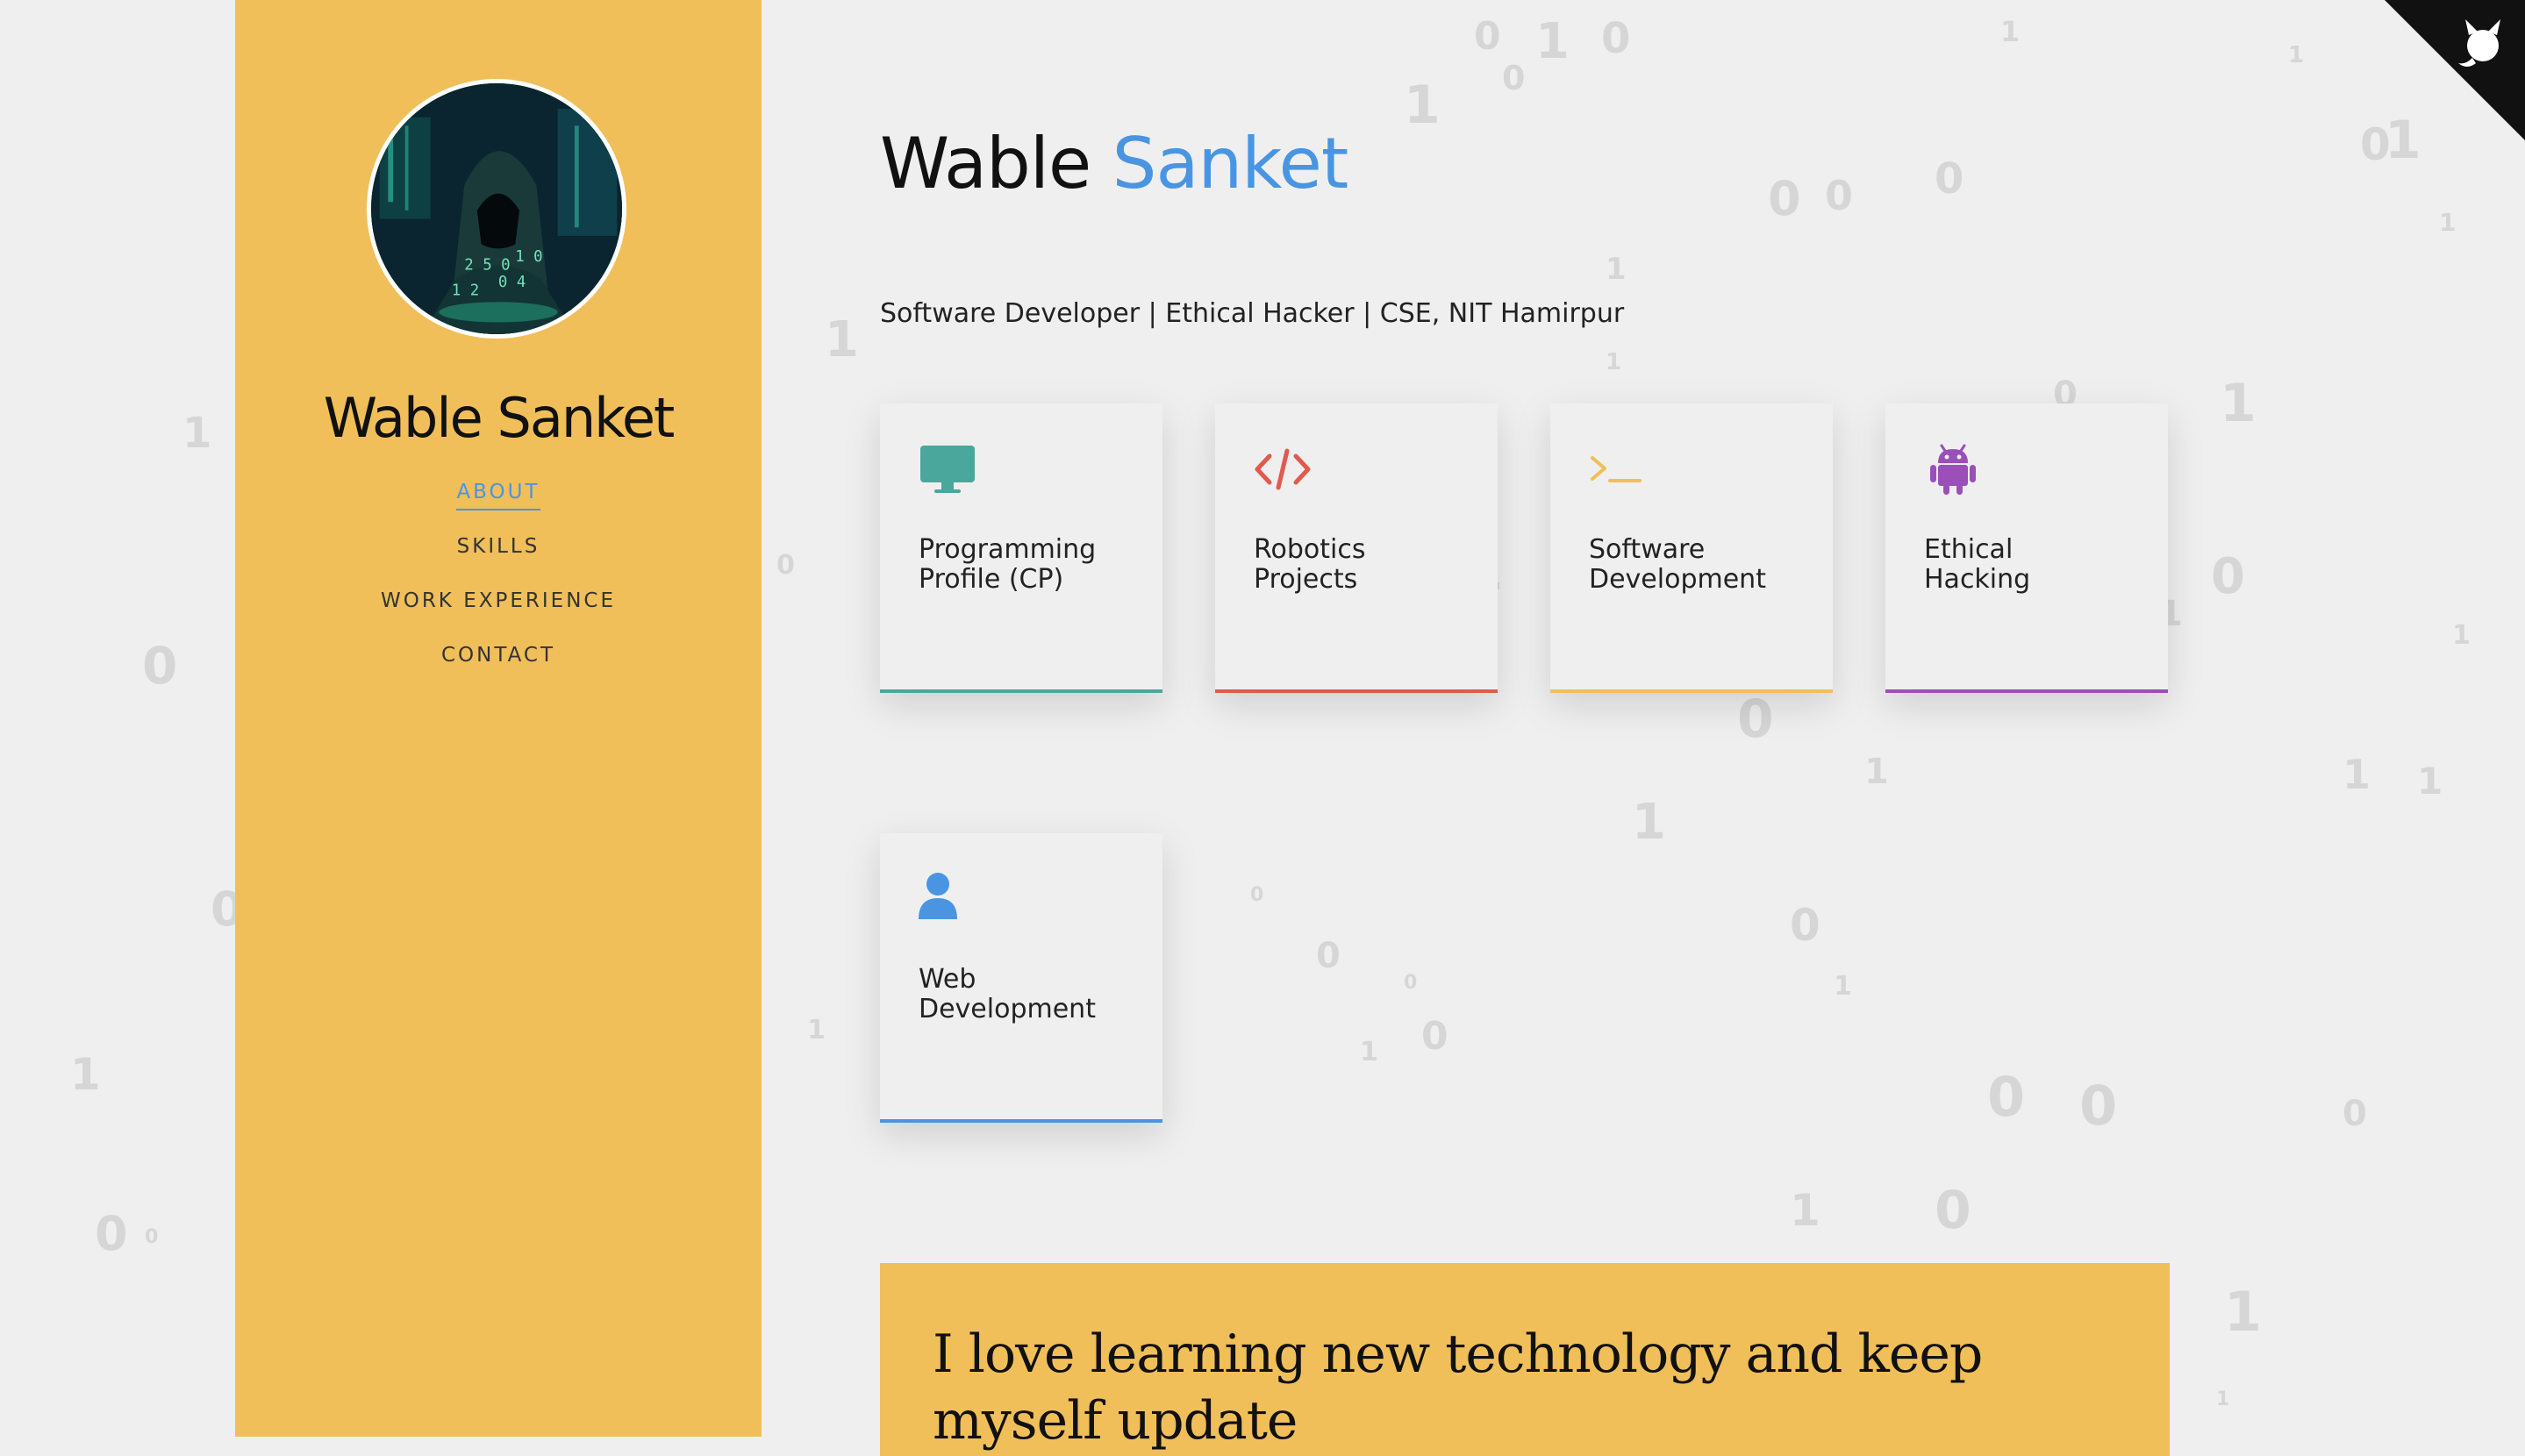 Image resolution: width=2525 pixels, height=1456 pixels. I want to click on svg-text: 1 0, so click(528, 257).